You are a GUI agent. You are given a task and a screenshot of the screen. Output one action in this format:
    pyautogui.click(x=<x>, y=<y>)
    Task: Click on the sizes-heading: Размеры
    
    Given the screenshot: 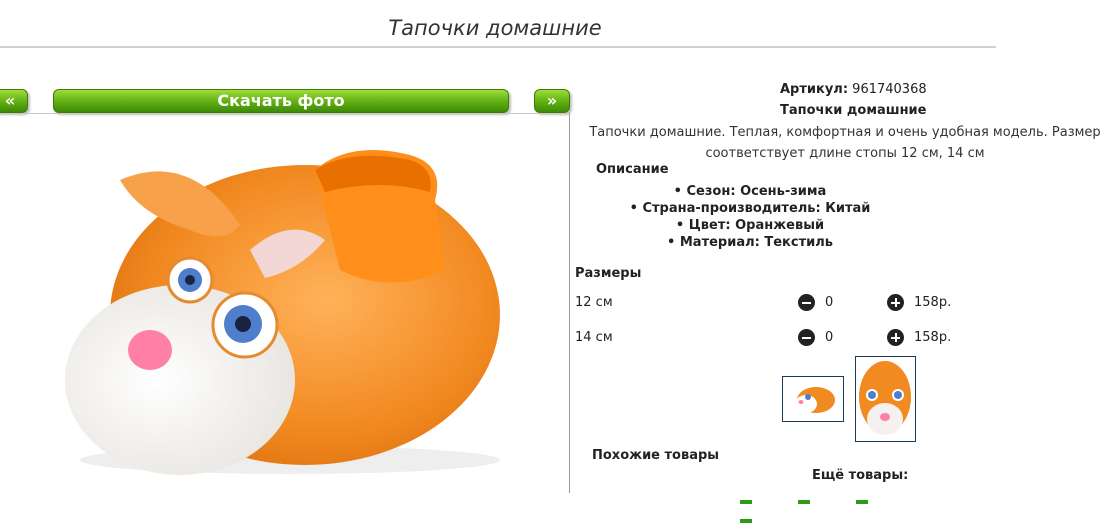 What is the action you would take?
    pyautogui.click(x=608, y=273)
    